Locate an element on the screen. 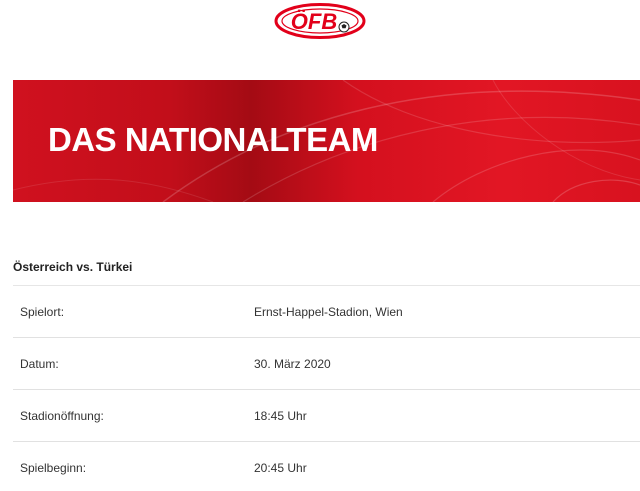 This screenshot has width=640, height=491. date-label: Datum: is located at coordinates (39, 364).